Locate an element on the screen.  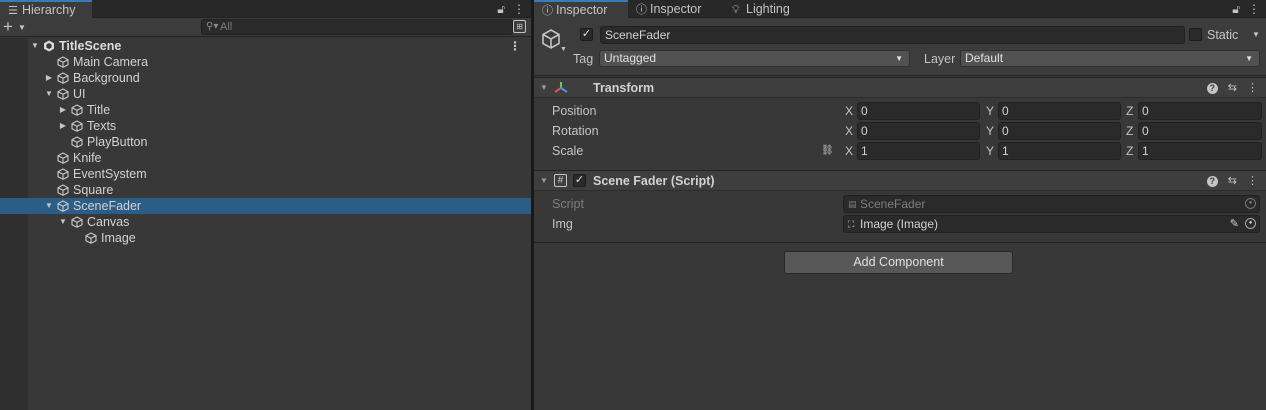
object-name-field: SceneFader is located at coordinates (892, 35).